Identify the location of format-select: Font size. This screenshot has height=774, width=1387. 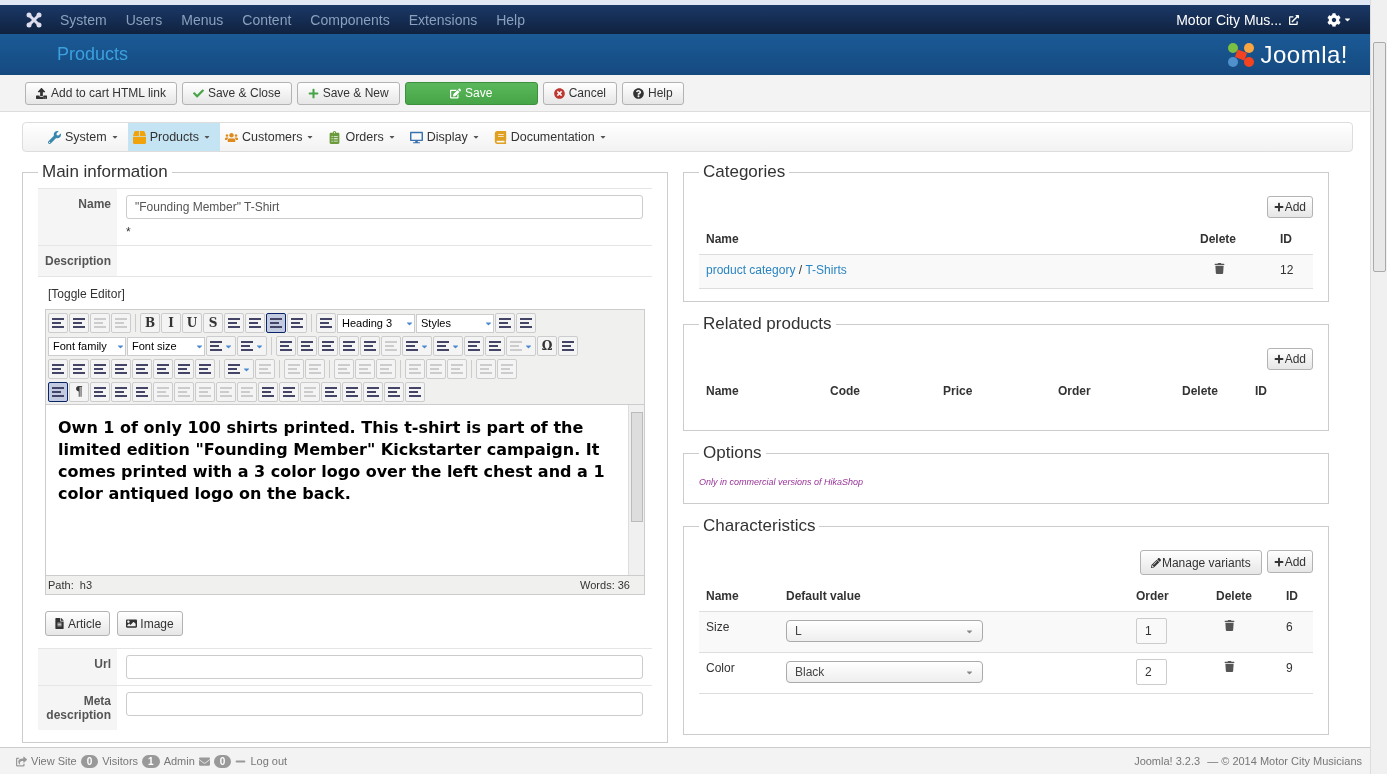
(166, 346).